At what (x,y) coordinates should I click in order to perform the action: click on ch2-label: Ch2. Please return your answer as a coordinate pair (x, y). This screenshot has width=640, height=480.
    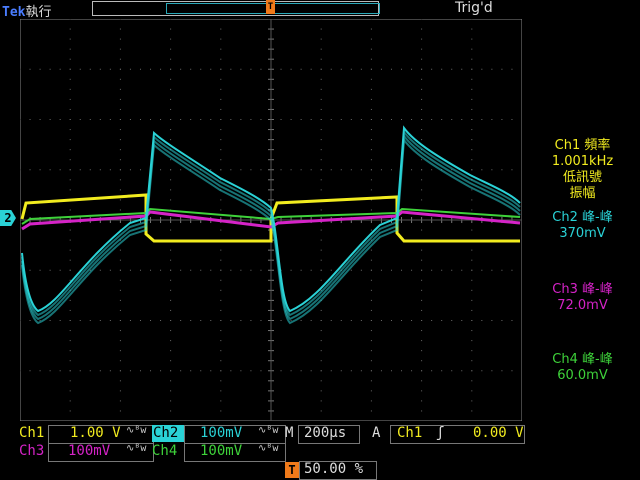
    Looking at the image, I should click on (165, 433).